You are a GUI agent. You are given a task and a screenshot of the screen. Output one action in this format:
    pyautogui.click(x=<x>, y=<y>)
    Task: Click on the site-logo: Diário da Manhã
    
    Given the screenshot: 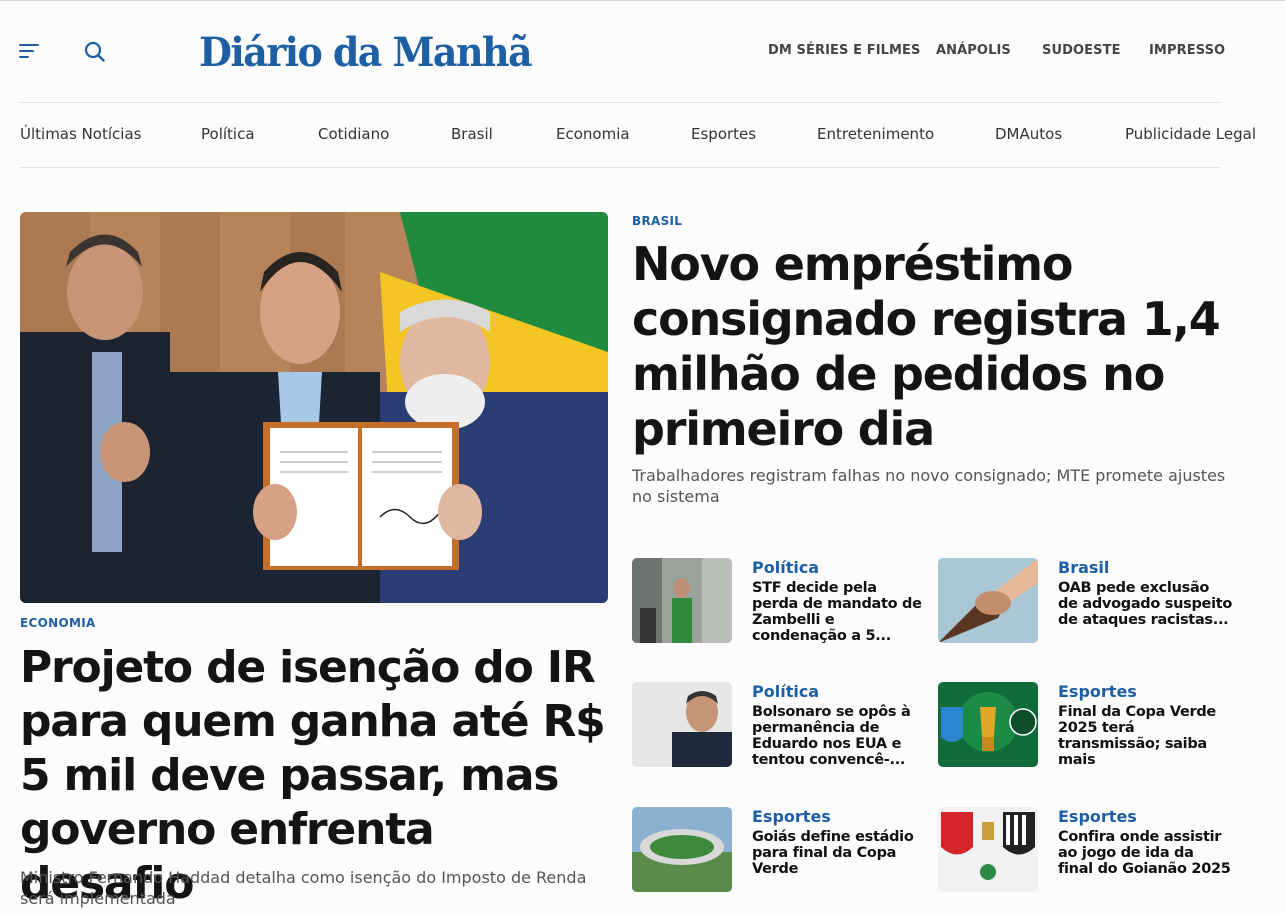 What is the action you would take?
    pyautogui.click(x=366, y=52)
    